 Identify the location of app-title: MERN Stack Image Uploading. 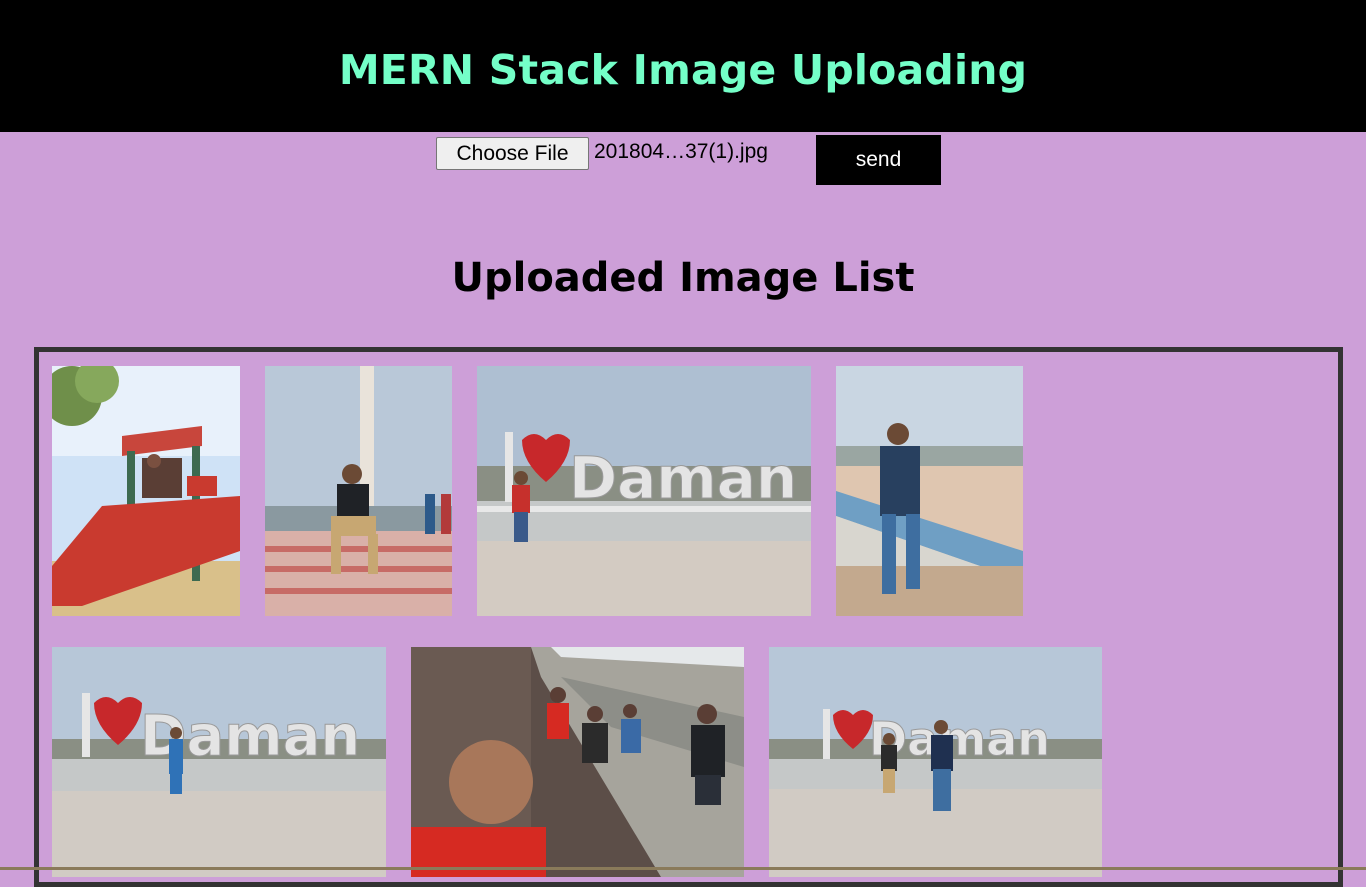
(683, 70).